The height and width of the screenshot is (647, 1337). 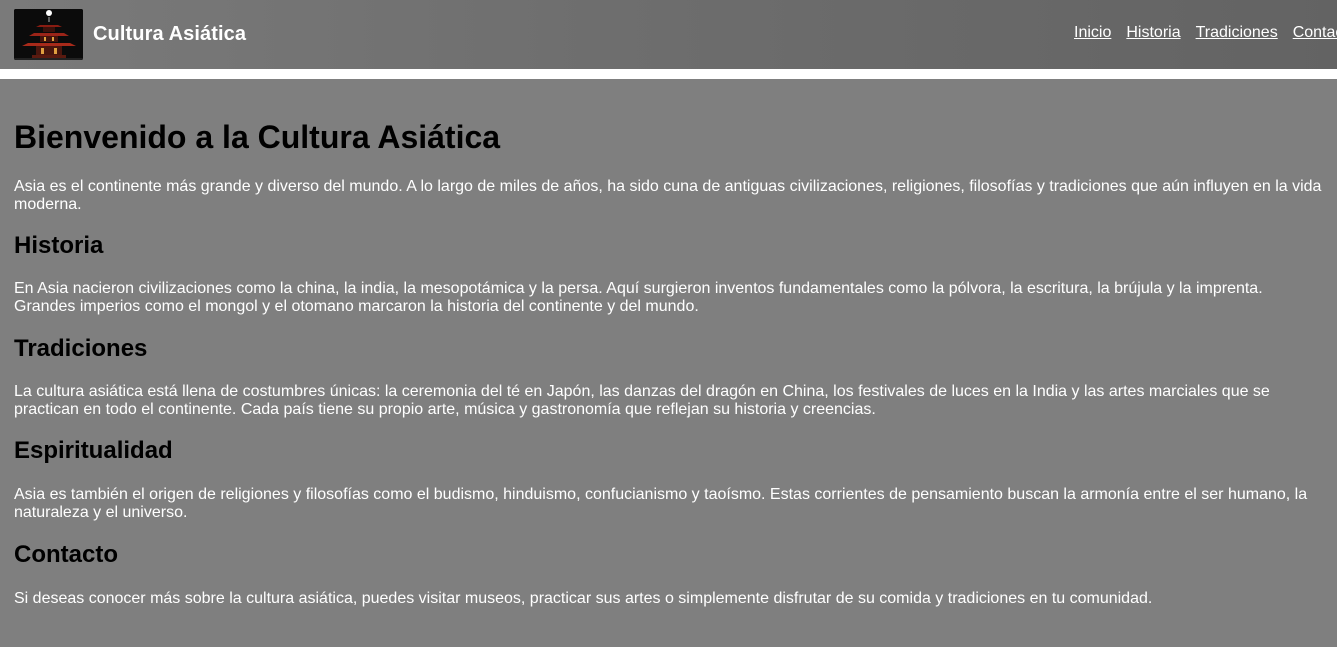 I want to click on pagoda-logo-graphic, so click(x=48, y=34).